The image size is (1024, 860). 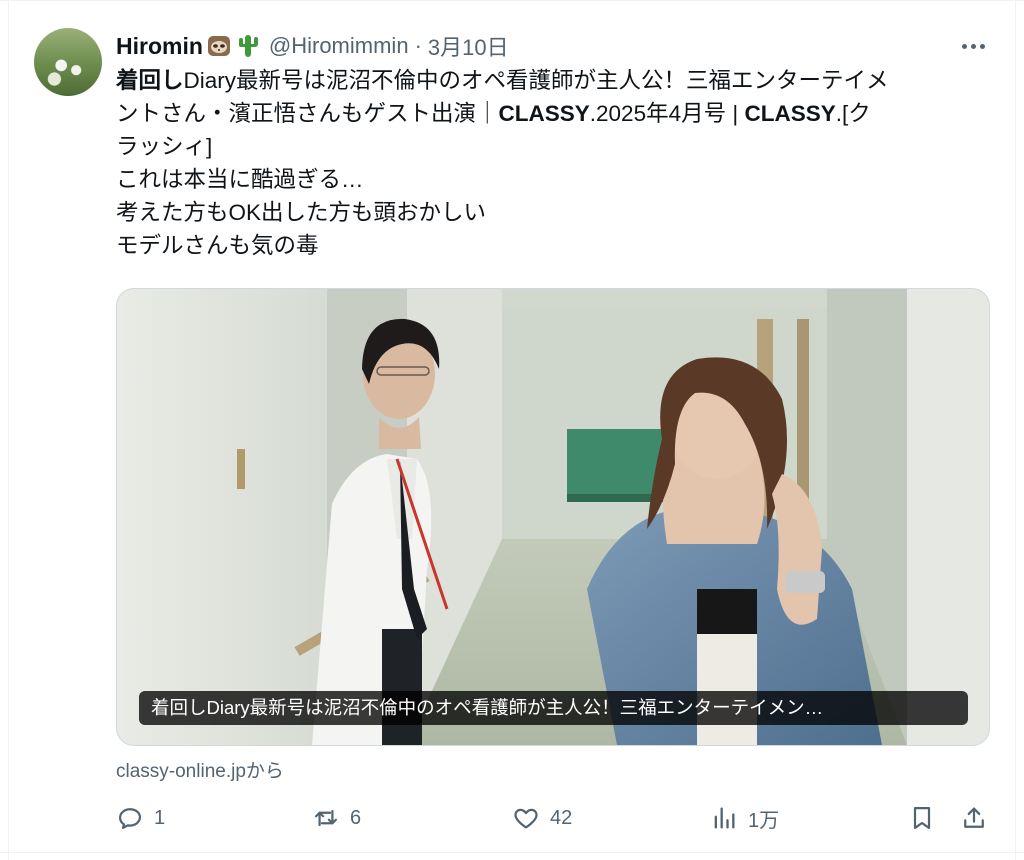 What do you see at coordinates (667, 113) in the screenshot?
I see `tweet-text-segment: .2025年4月号 |` at bounding box center [667, 113].